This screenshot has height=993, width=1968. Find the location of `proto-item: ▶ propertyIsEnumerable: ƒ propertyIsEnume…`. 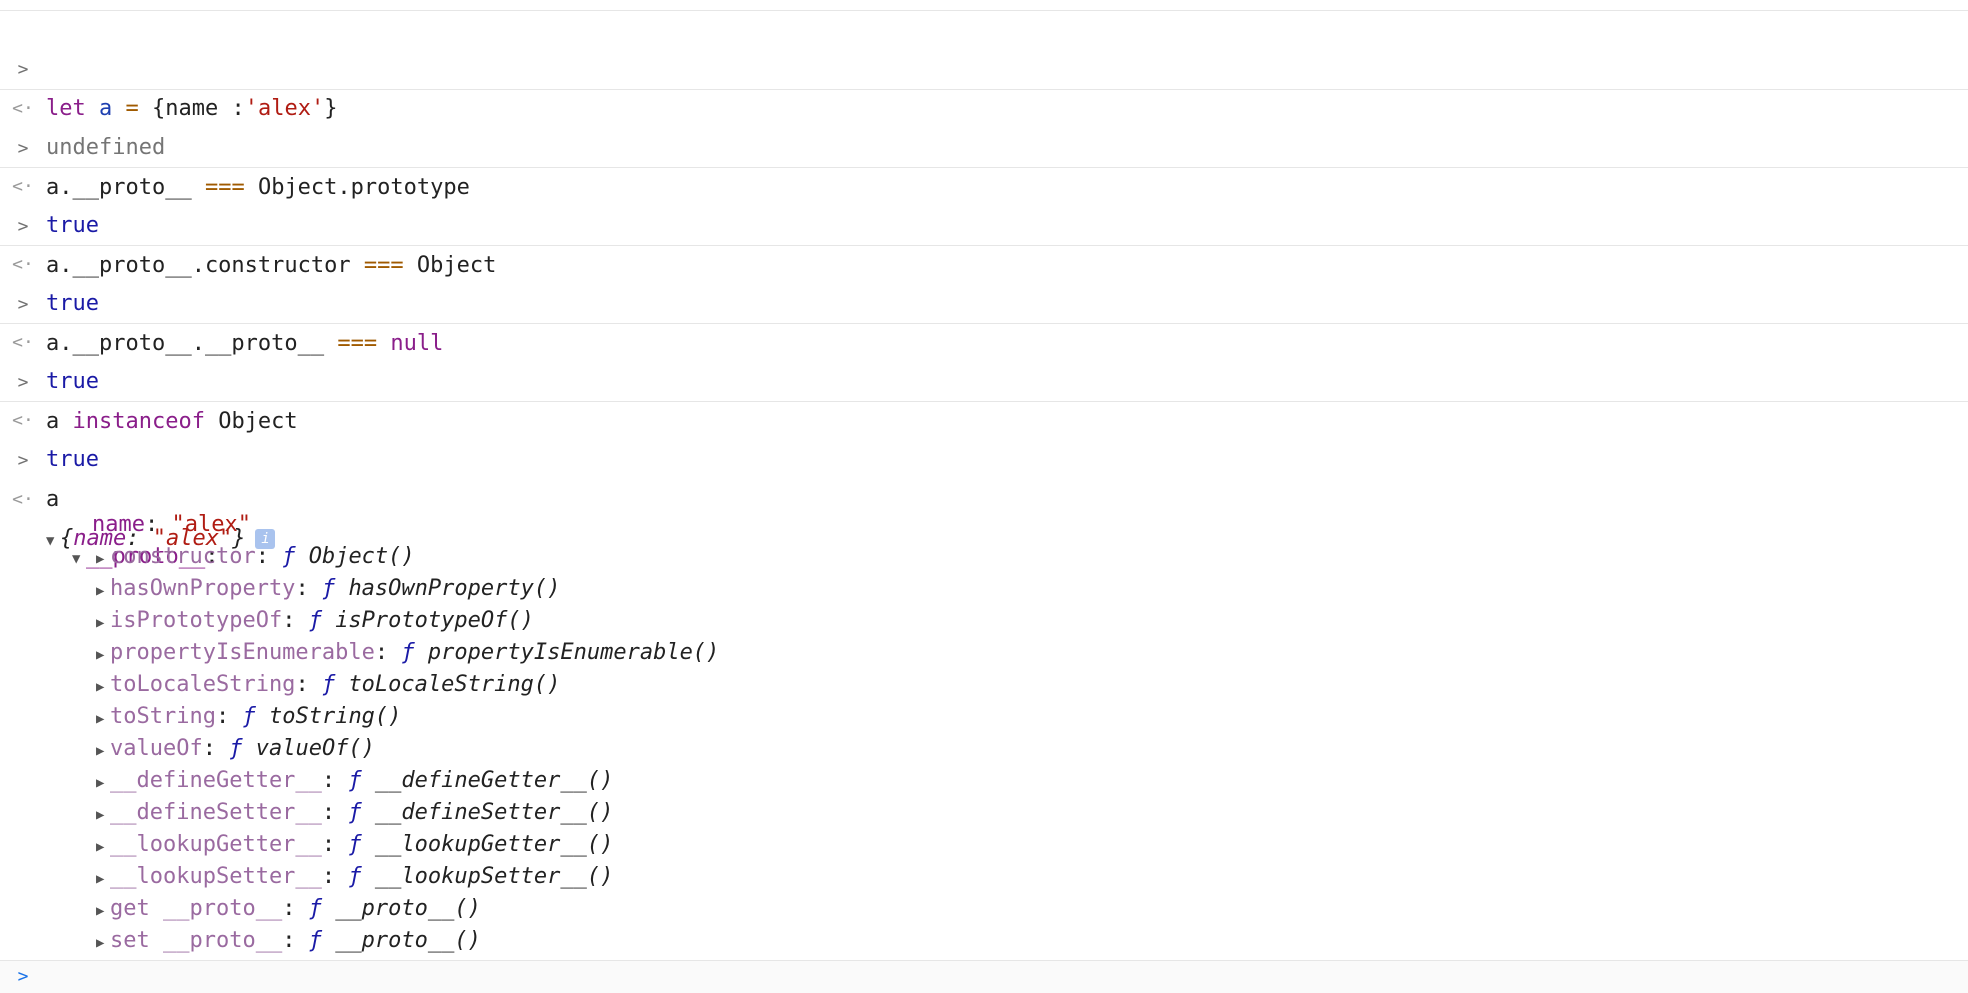

proto-item: ▶ propertyIsEnumerable: ƒ propertyIsEnume… is located at coordinates (984, 653).